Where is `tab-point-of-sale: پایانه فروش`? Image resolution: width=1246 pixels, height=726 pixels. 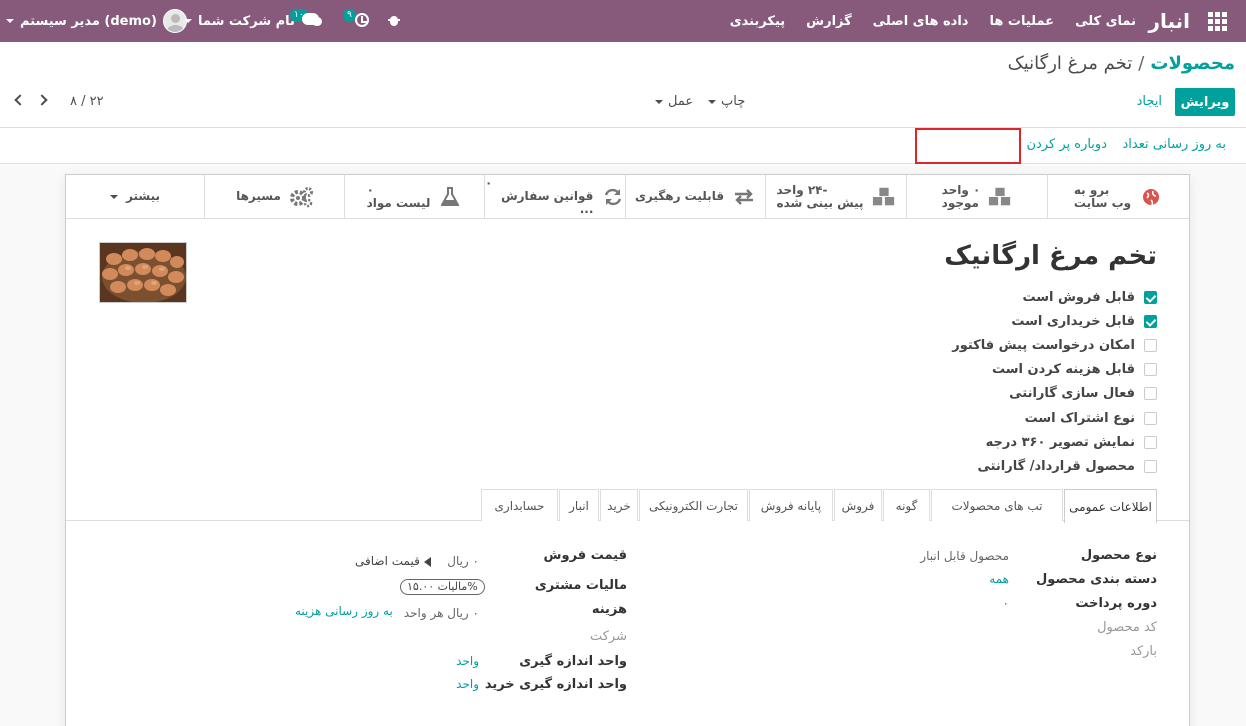
tab-point-of-sale: پایانه فروش is located at coordinates (791, 505).